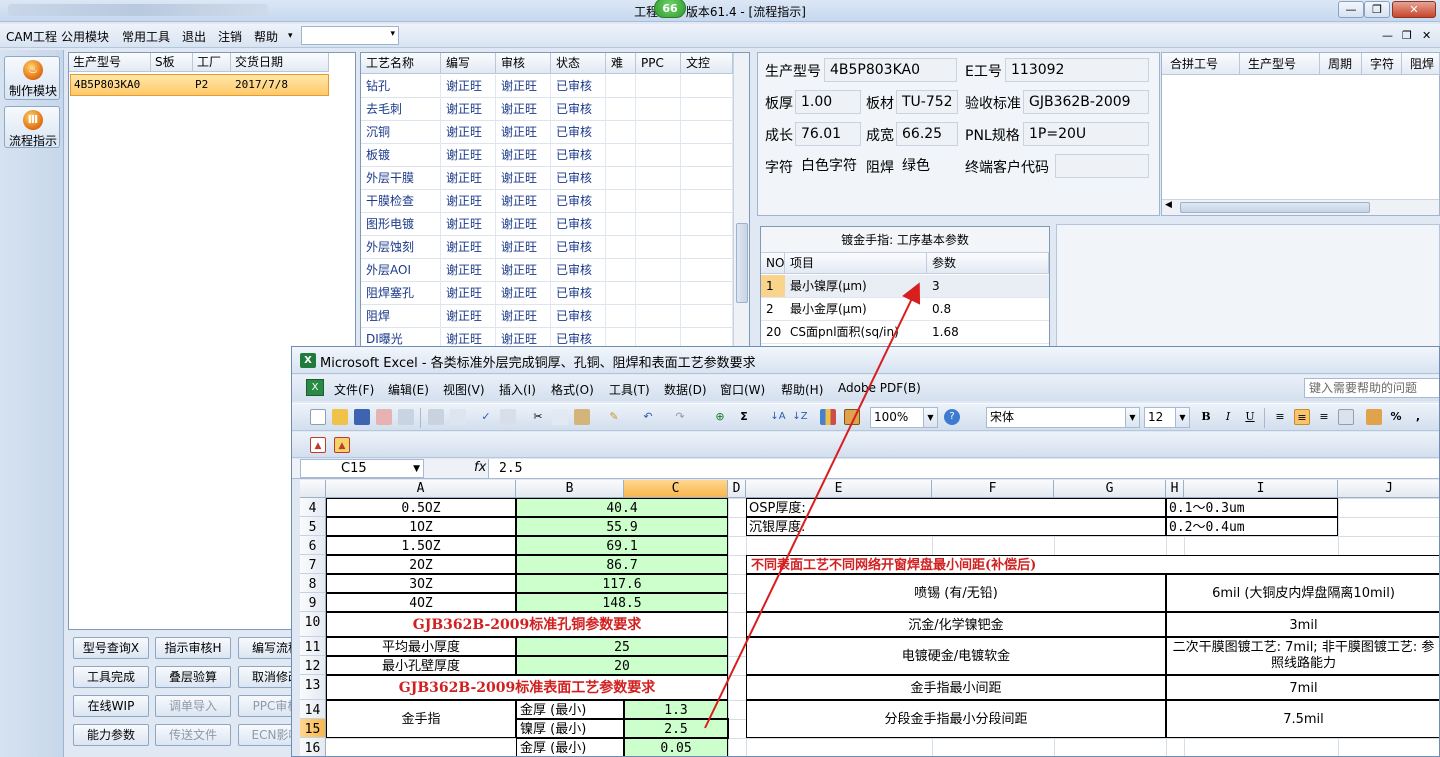 The height and width of the screenshot is (757, 1440). I want to click on col-header-process: 工艺名称, so click(401, 63).